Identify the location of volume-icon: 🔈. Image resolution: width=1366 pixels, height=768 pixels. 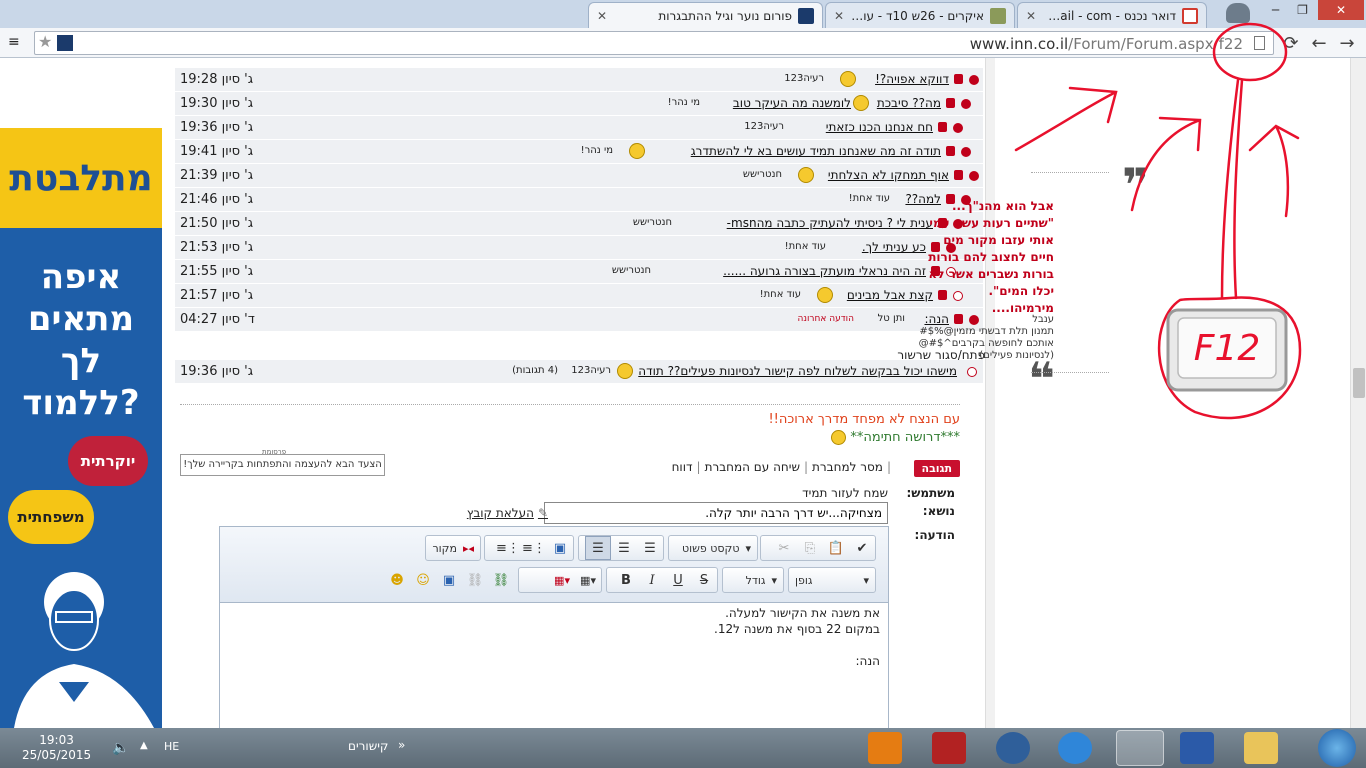
(120, 748).